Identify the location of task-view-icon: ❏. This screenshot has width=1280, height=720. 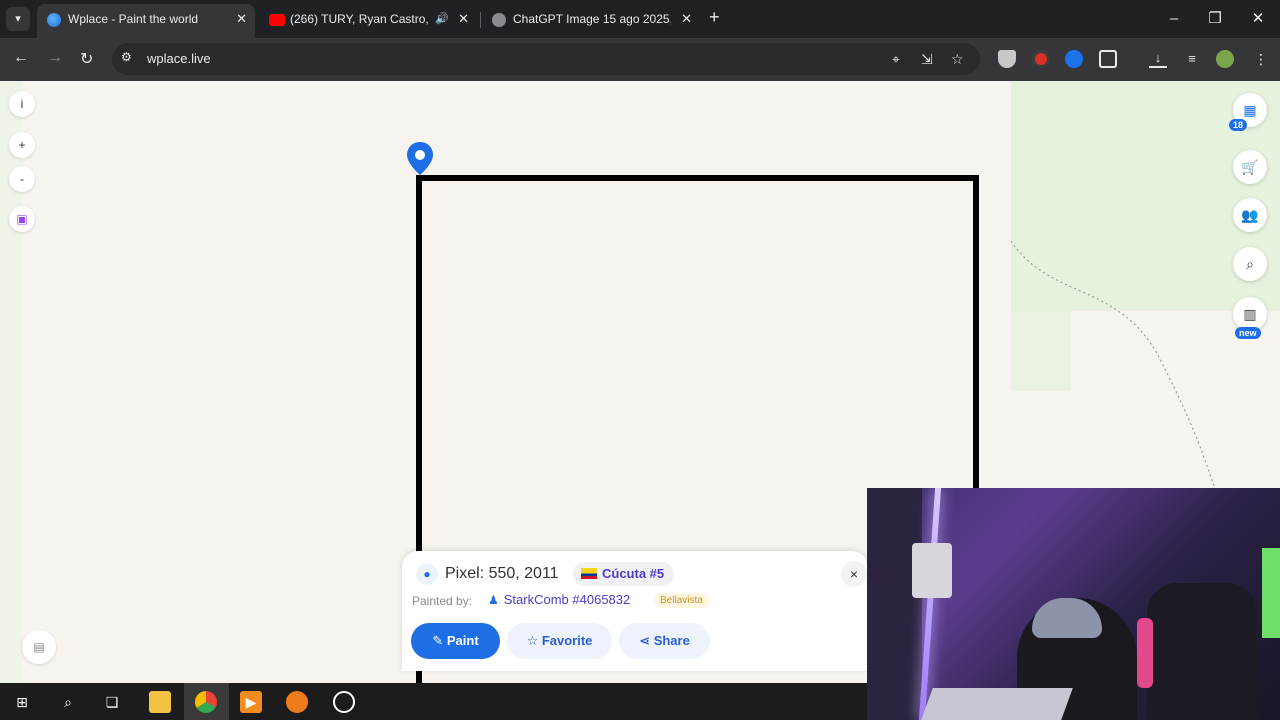
(112, 702).